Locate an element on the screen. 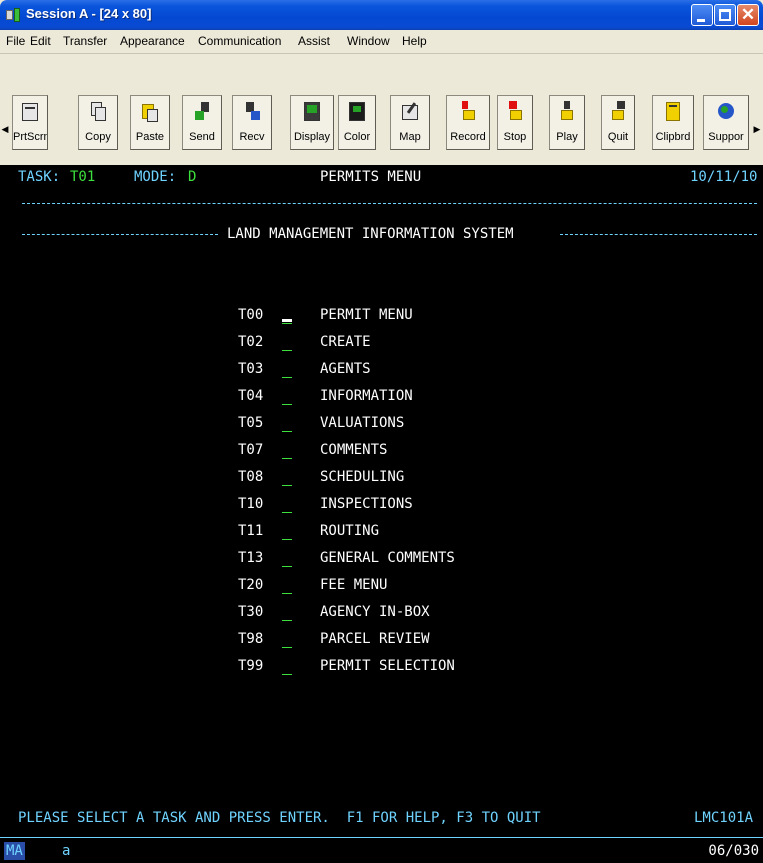 The height and width of the screenshot is (863, 763). option-code: T08 is located at coordinates (251, 477).